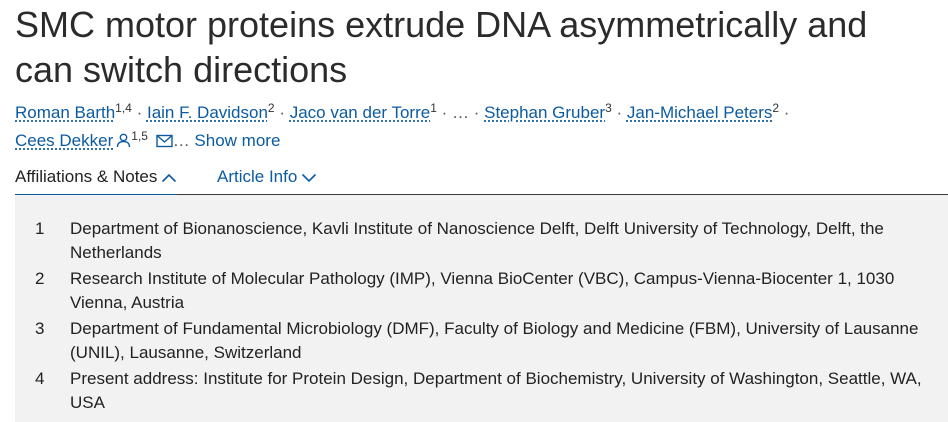  Describe the element at coordinates (123, 143) in the screenshot. I see `person-icon` at that location.